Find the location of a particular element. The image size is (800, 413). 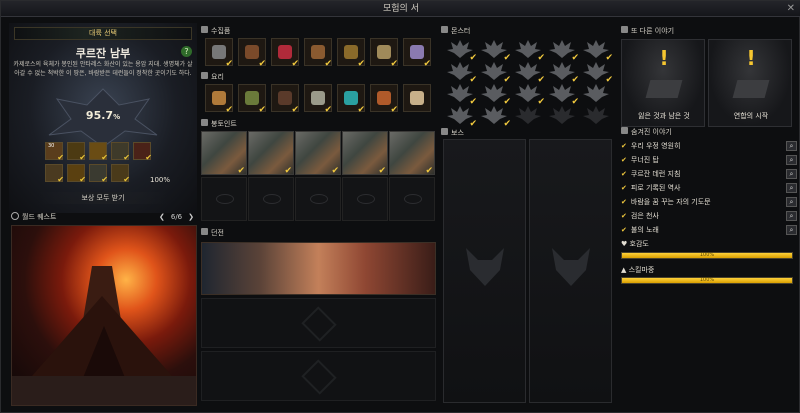

close-icon: ✕ is located at coordinates (791, 9).